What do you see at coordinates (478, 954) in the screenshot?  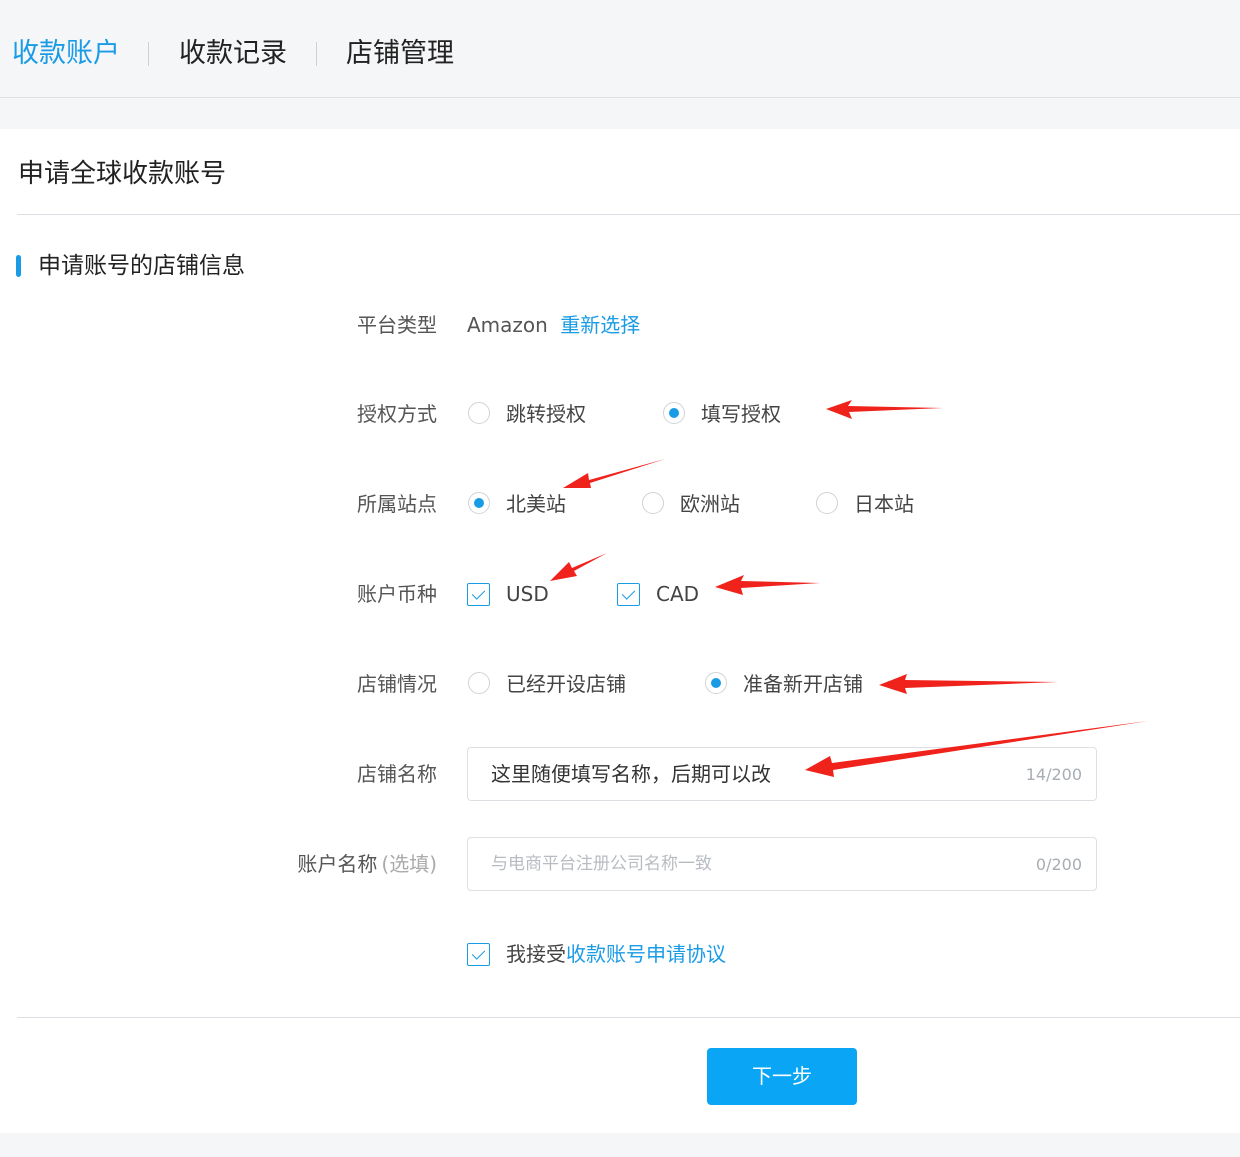 I see `agreement-checkbox` at bounding box center [478, 954].